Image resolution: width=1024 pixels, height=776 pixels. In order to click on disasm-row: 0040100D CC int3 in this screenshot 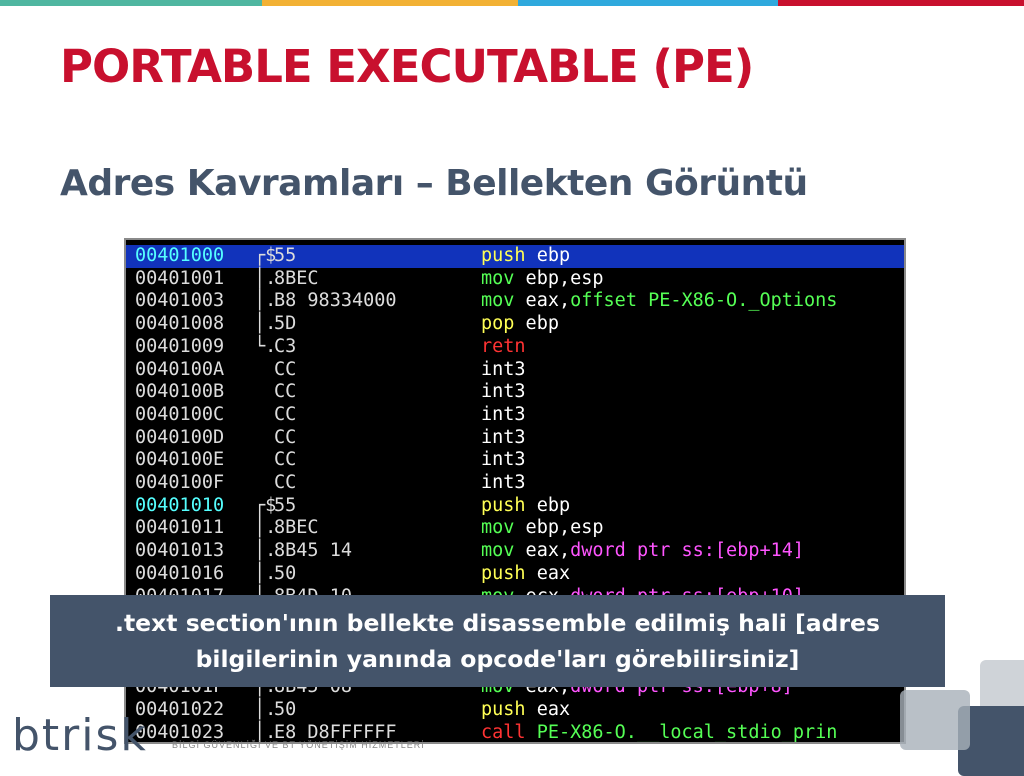, I will do `click(515, 438)`.